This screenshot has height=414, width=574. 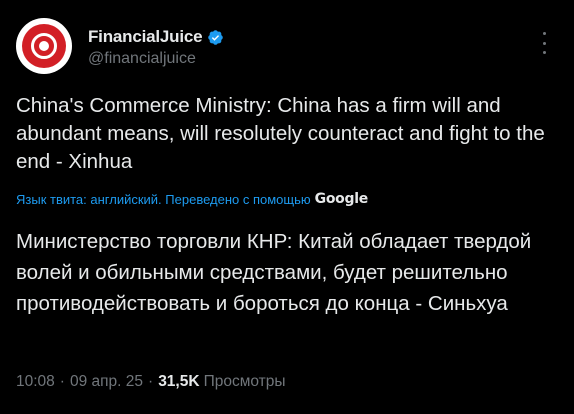 What do you see at coordinates (106, 382) in the screenshot?
I see `tweet-date: 09 апр. 25` at bounding box center [106, 382].